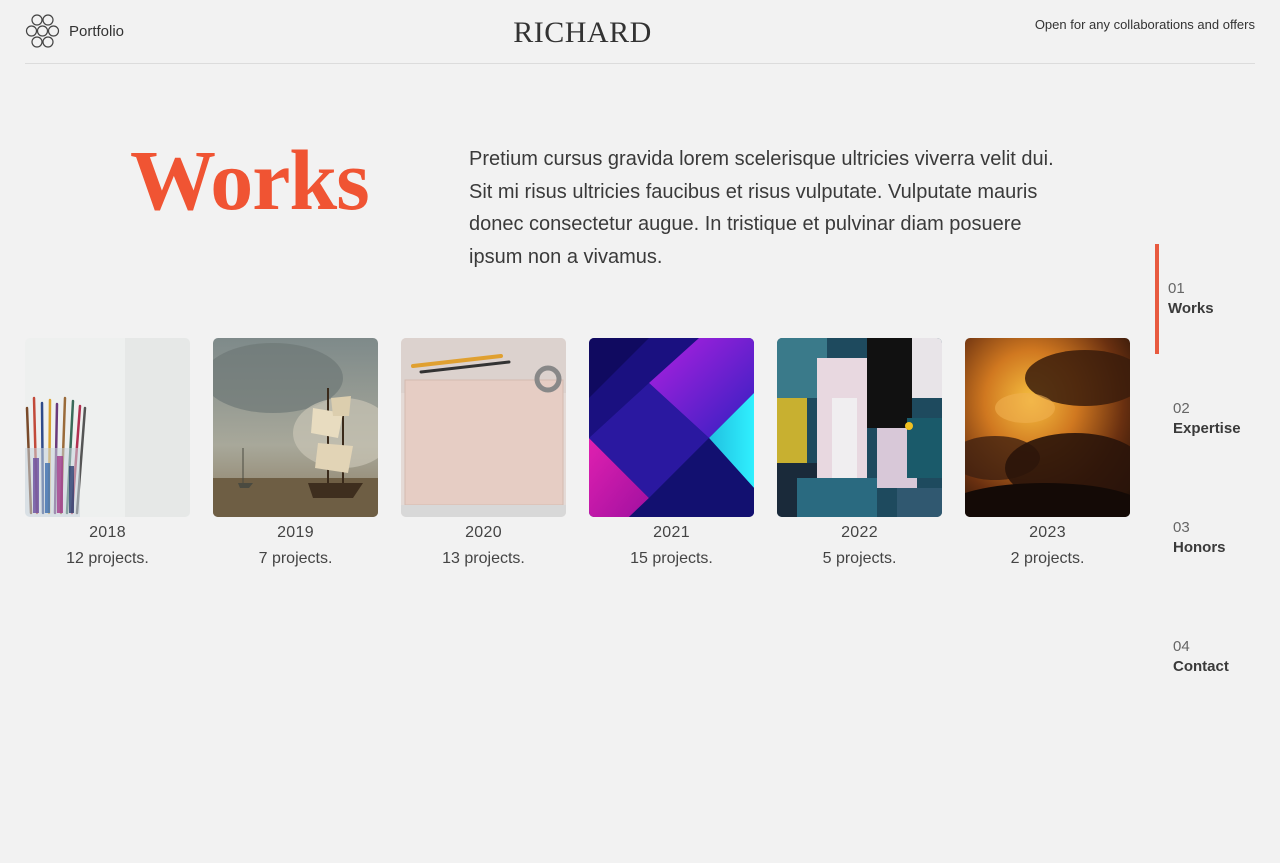 The image size is (1280, 863). What do you see at coordinates (1047, 558) in the screenshot?
I see `card-project-count: 2 projects.` at bounding box center [1047, 558].